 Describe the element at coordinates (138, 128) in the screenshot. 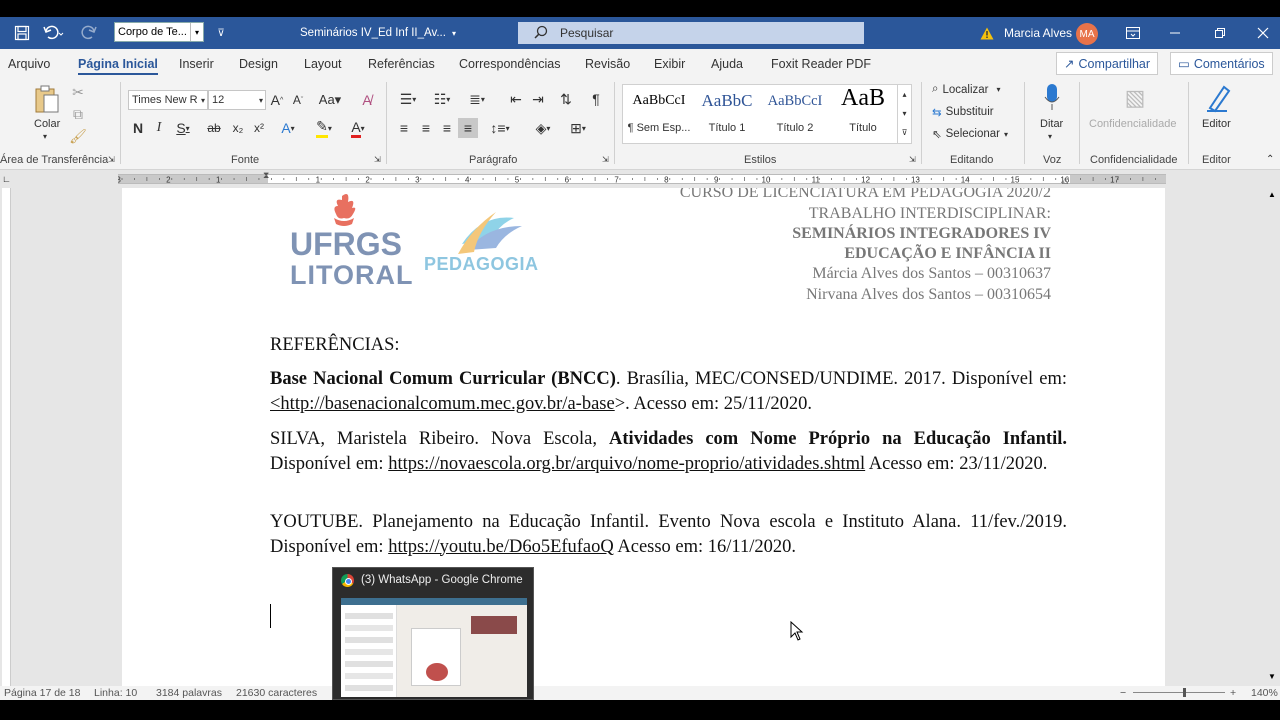

I see `bold-icon: N` at that location.